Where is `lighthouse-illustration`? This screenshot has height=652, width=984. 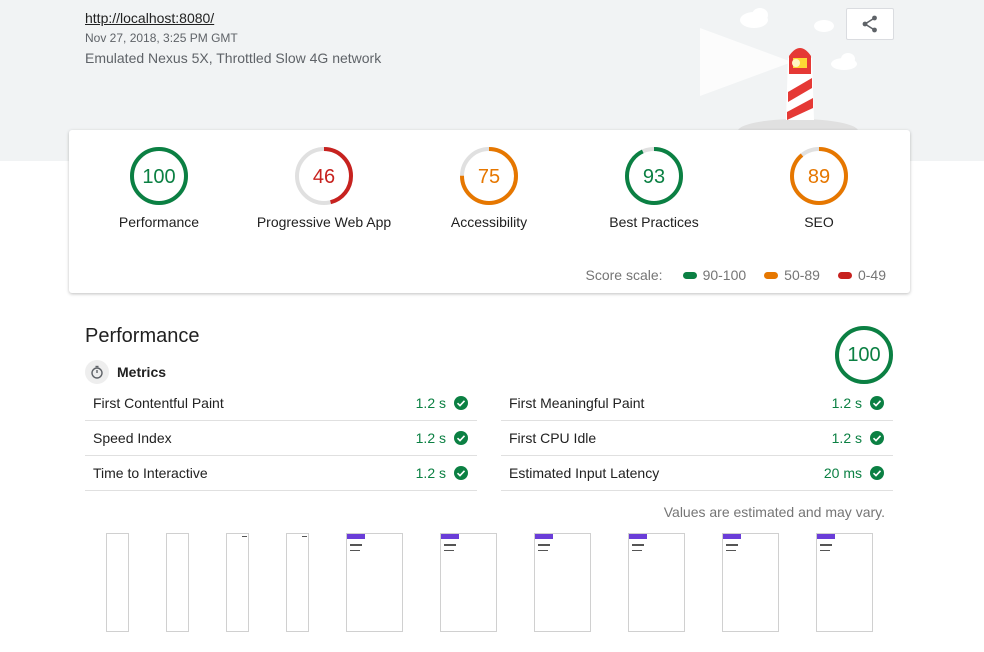 lighthouse-illustration is located at coordinates (779, 69).